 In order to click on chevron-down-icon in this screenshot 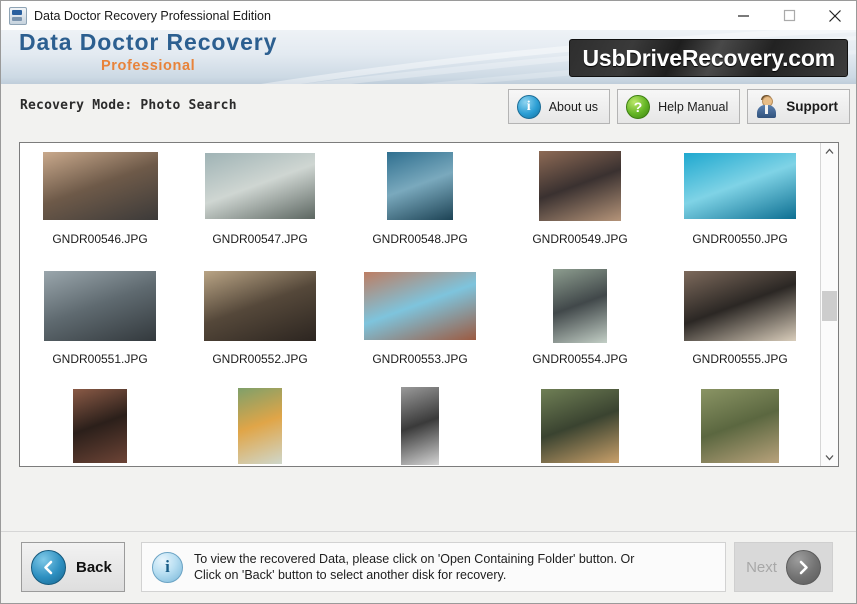, I will do `click(829, 457)`.